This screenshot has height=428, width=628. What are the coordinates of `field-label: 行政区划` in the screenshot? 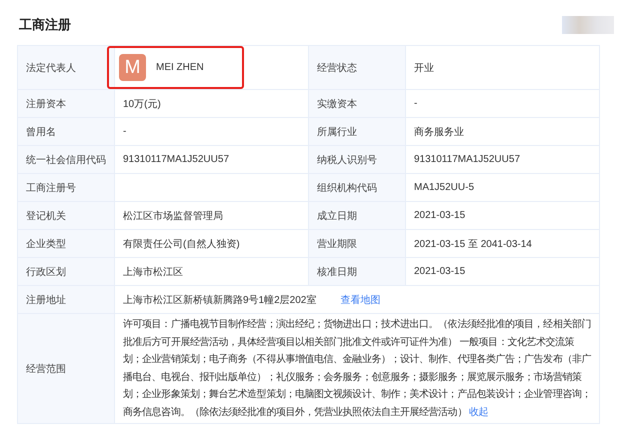 It's located at (46, 272).